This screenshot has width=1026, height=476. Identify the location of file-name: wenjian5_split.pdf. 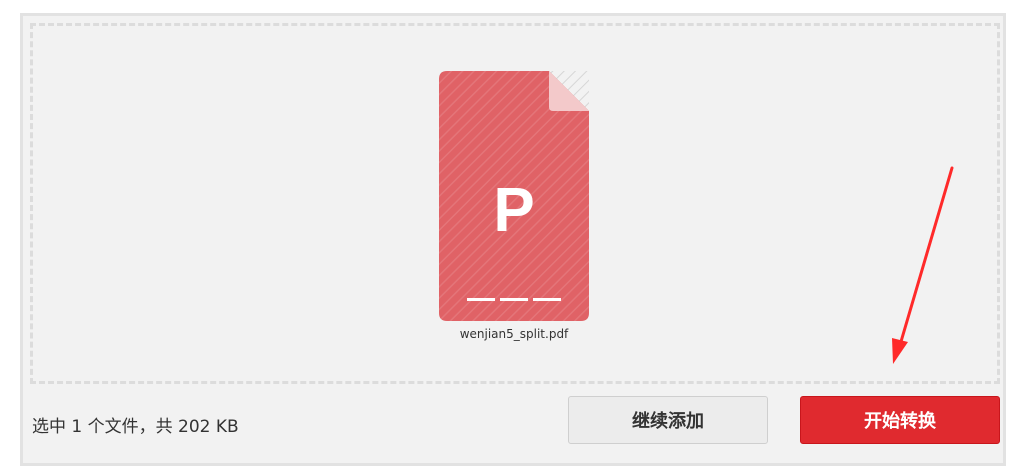
(514, 334).